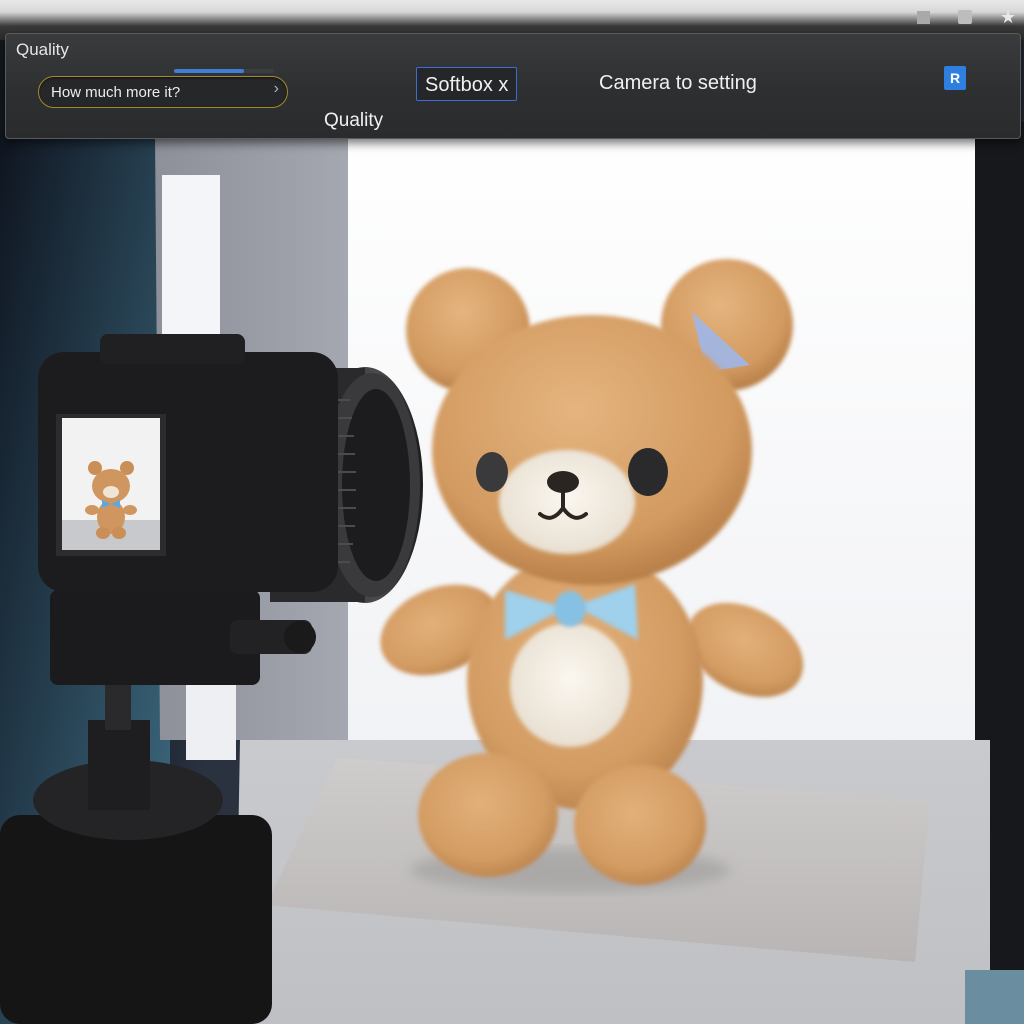 Image resolution: width=1024 pixels, height=1024 pixels. Describe the element at coordinates (353, 121) in the screenshot. I see `quality-button: Quality` at that location.